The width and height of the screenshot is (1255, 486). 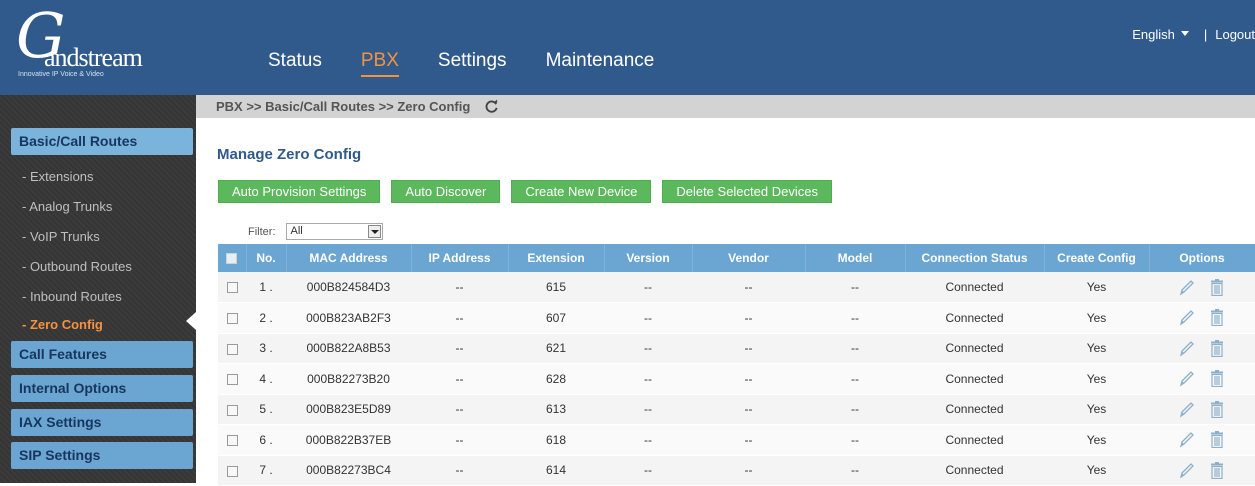 What do you see at coordinates (1184, 33) in the screenshot?
I see `caret-down-icon` at bounding box center [1184, 33].